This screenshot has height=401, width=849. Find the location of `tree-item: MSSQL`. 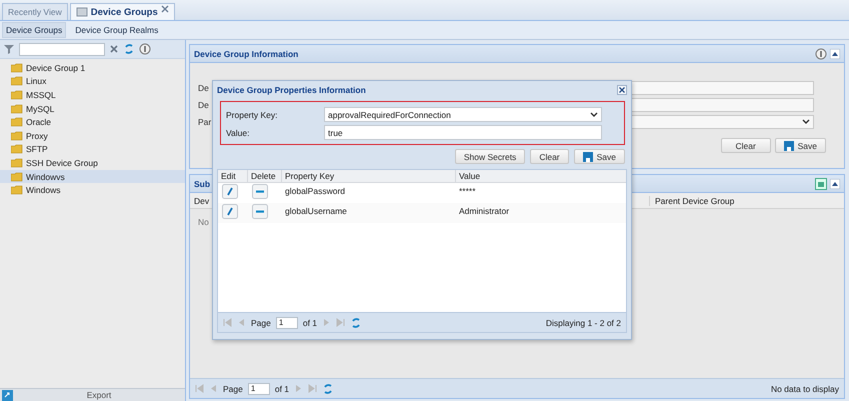

tree-item: MSSQL is located at coordinates (92, 95).